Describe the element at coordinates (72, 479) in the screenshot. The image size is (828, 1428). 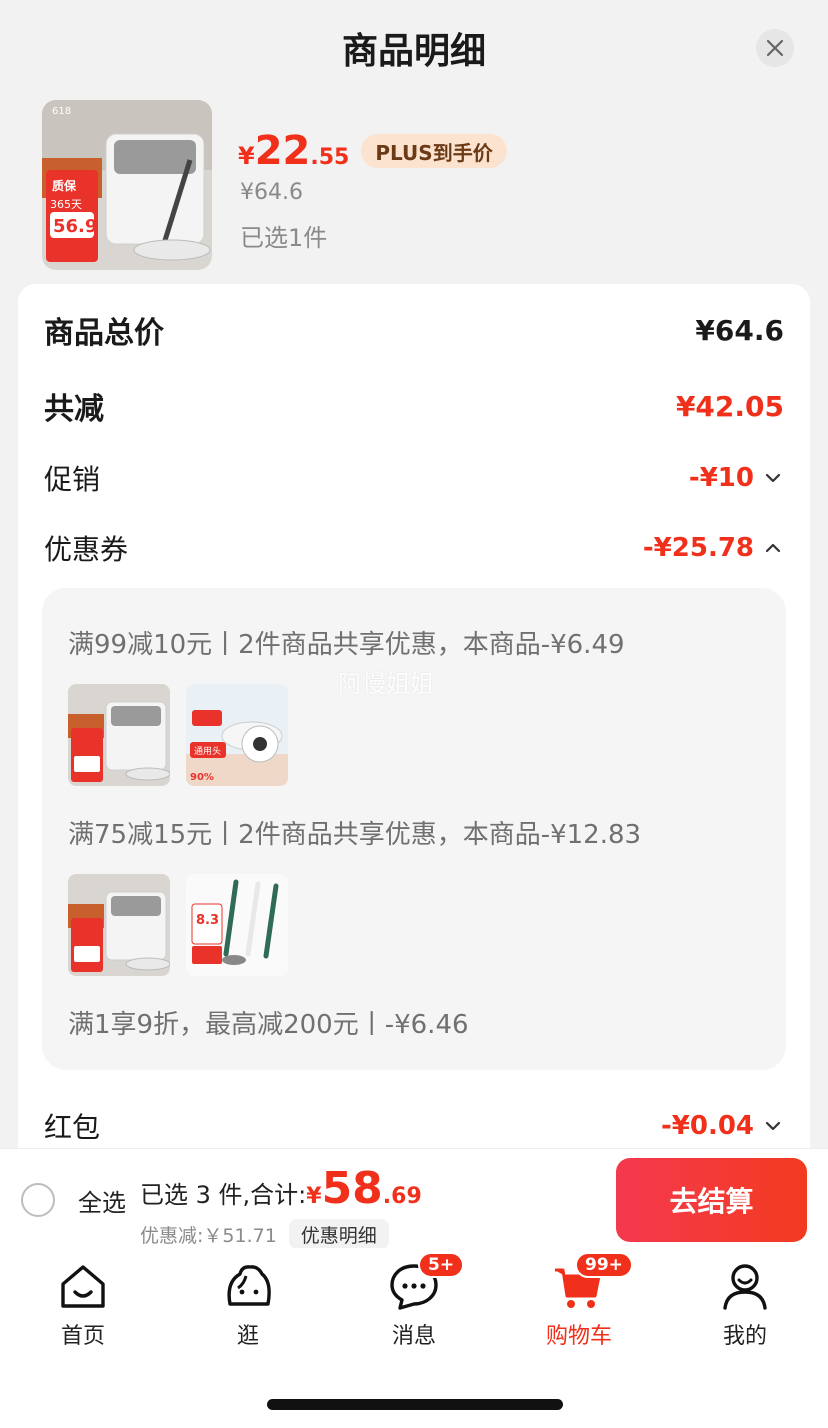
I see `promo-label: 促销` at that location.